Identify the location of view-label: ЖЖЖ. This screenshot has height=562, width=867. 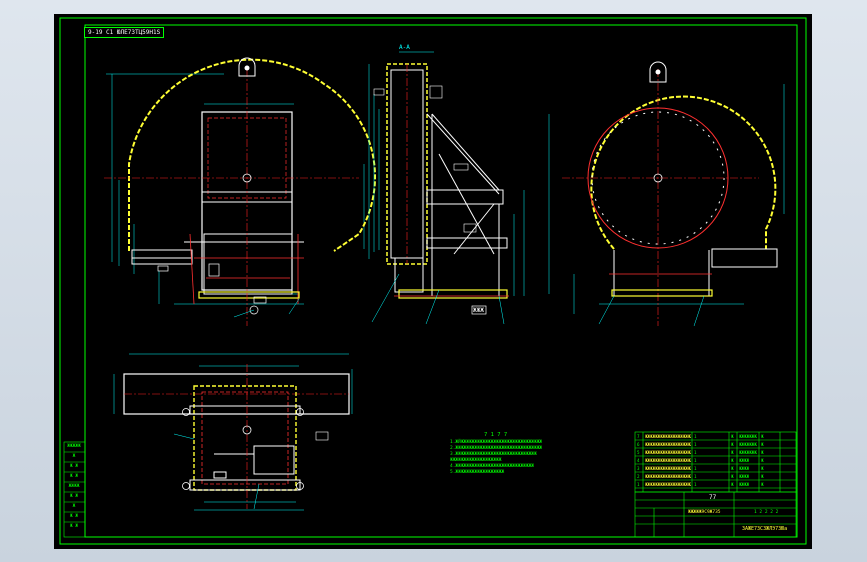
(478, 310).